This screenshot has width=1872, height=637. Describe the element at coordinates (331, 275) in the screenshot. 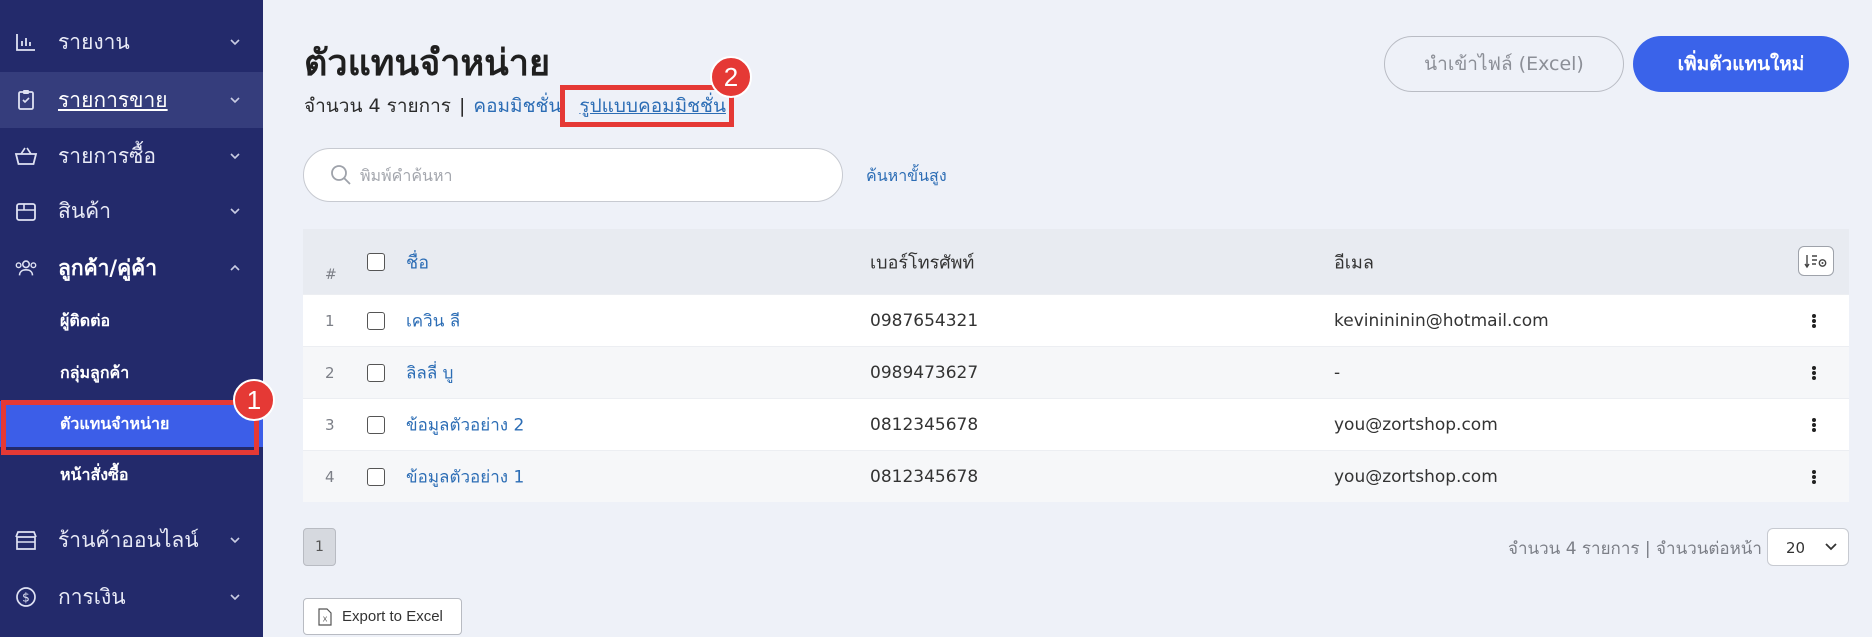

I see `column-header-number: #` at that location.